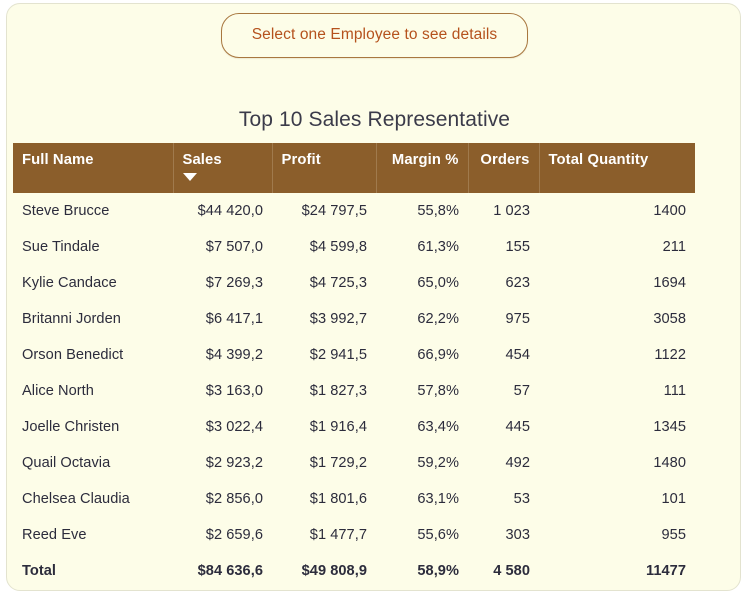  Describe the element at coordinates (374, 119) in the screenshot. I see `page-title: Top 10 Sales Representative` at that location.